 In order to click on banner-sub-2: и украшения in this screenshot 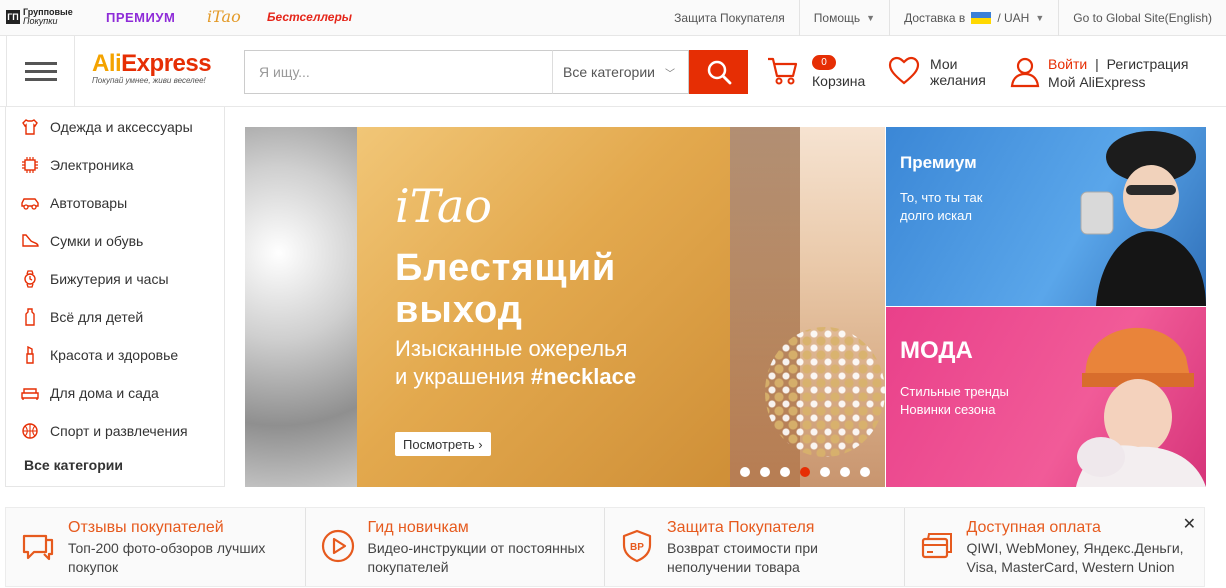, I will do `click(463, 376)`.